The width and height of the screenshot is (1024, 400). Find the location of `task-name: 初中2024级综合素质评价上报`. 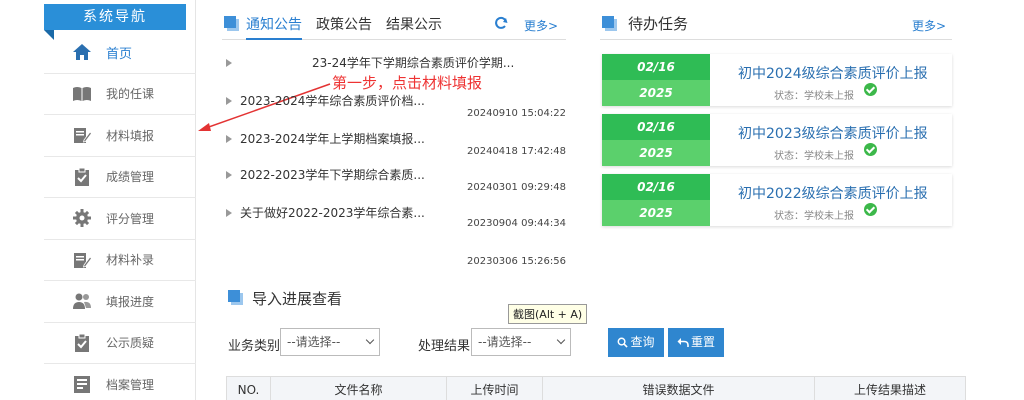

task-name: 初中2024级综合素质评价上报 is located at coordinates (833, 73).